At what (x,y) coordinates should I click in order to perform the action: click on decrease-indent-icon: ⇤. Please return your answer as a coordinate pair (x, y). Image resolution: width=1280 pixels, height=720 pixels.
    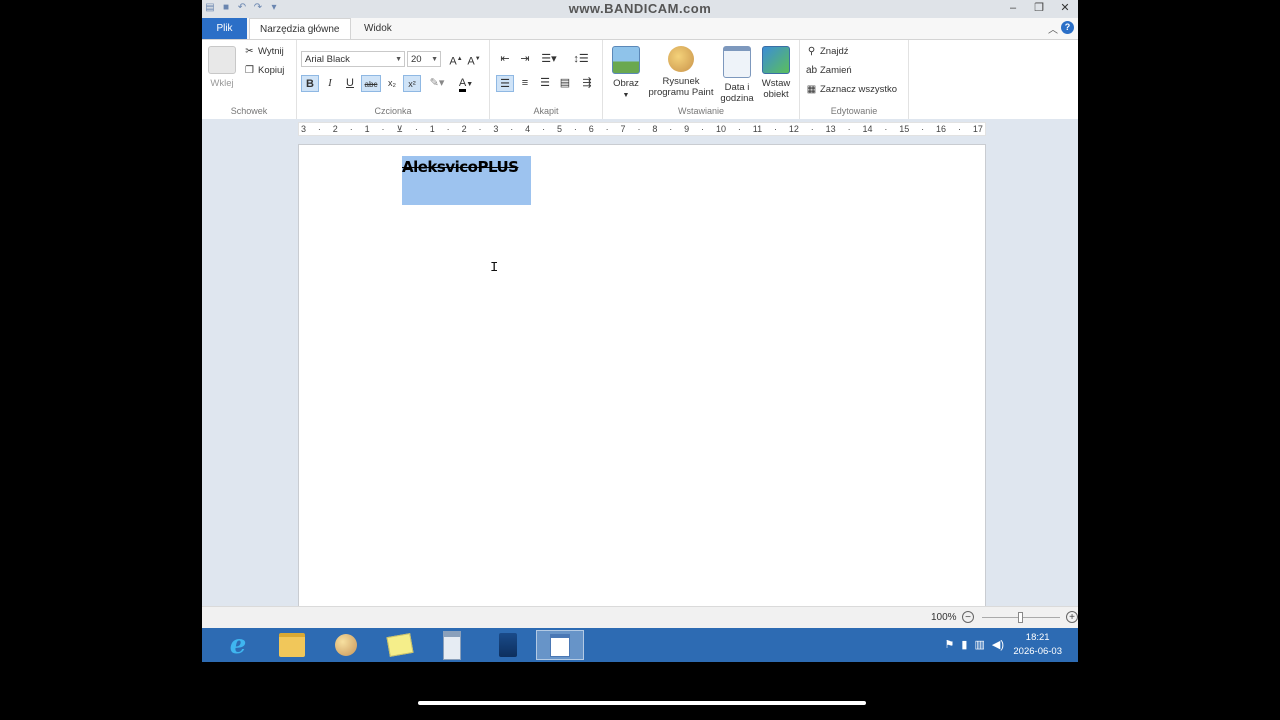
    Looking at the image, I should click on (505, 59).